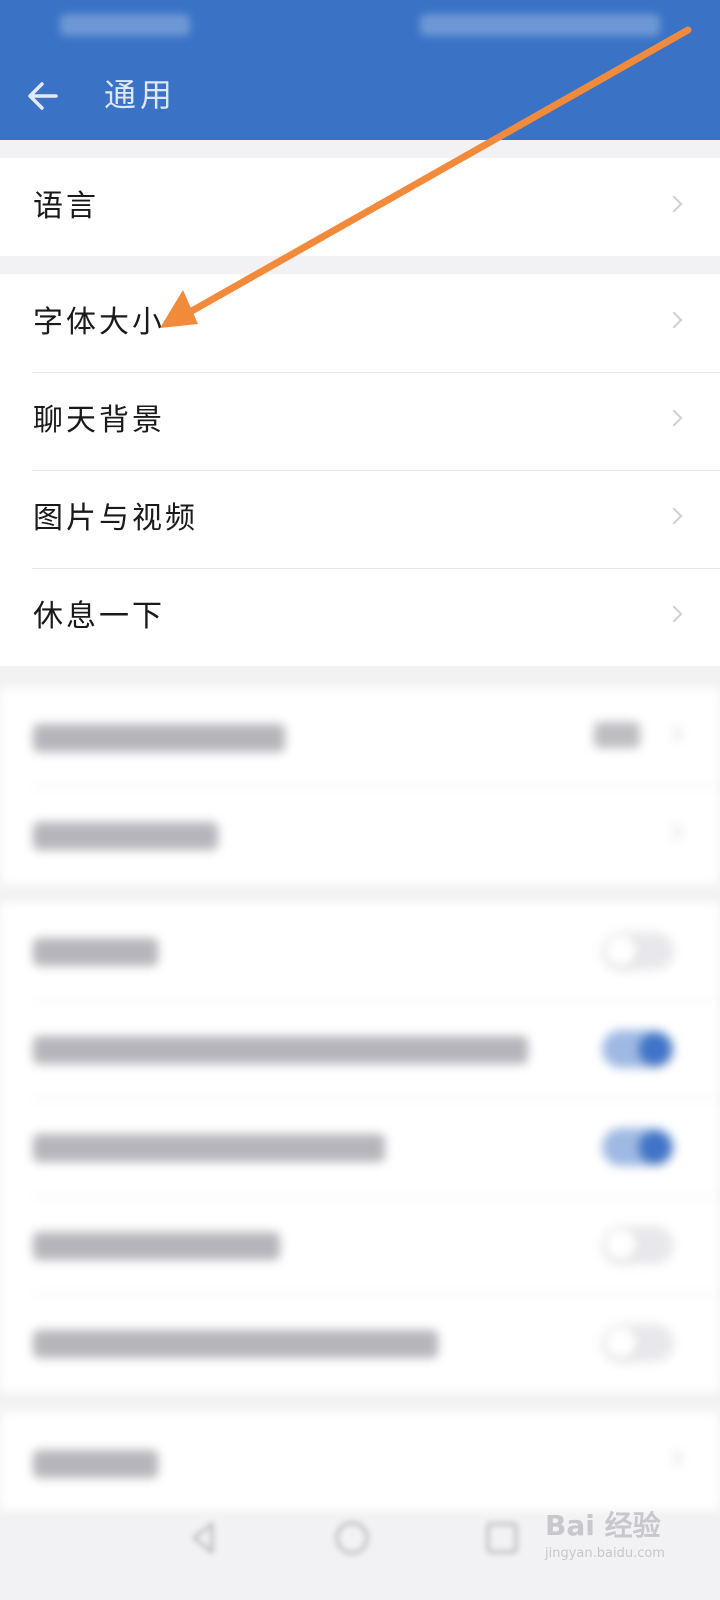  I want to click on settings-item-chat-background: 聊天背景, so click(360, 421).